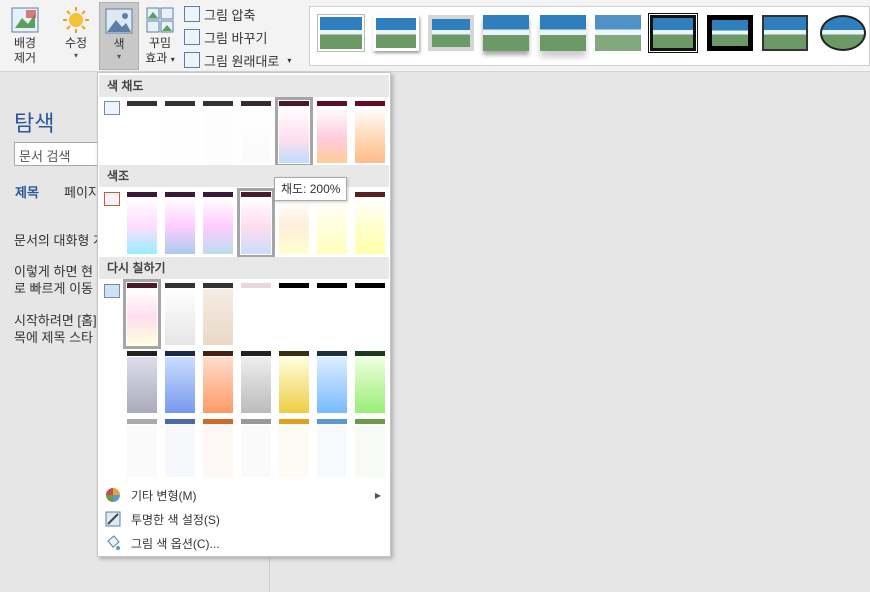  I want to click on tab-headings: 제목, so click(27, 191).